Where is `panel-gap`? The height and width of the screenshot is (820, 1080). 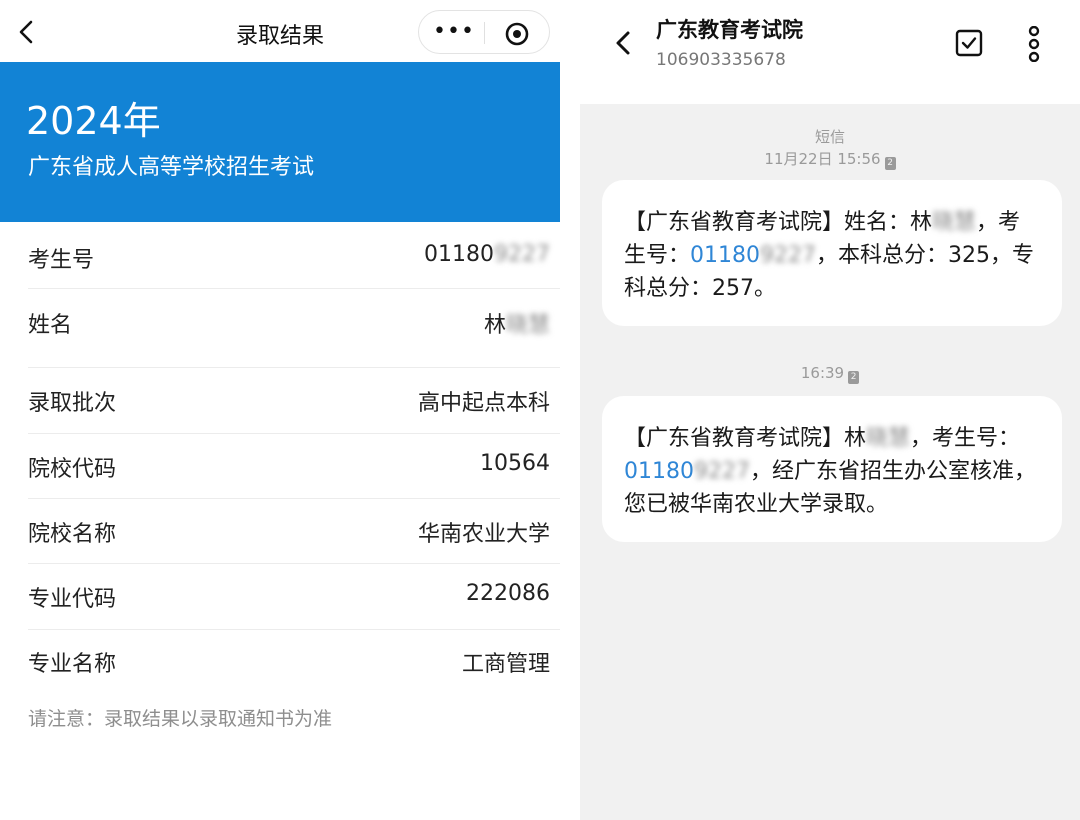 panel-gap is located at coordinates (570, 410).